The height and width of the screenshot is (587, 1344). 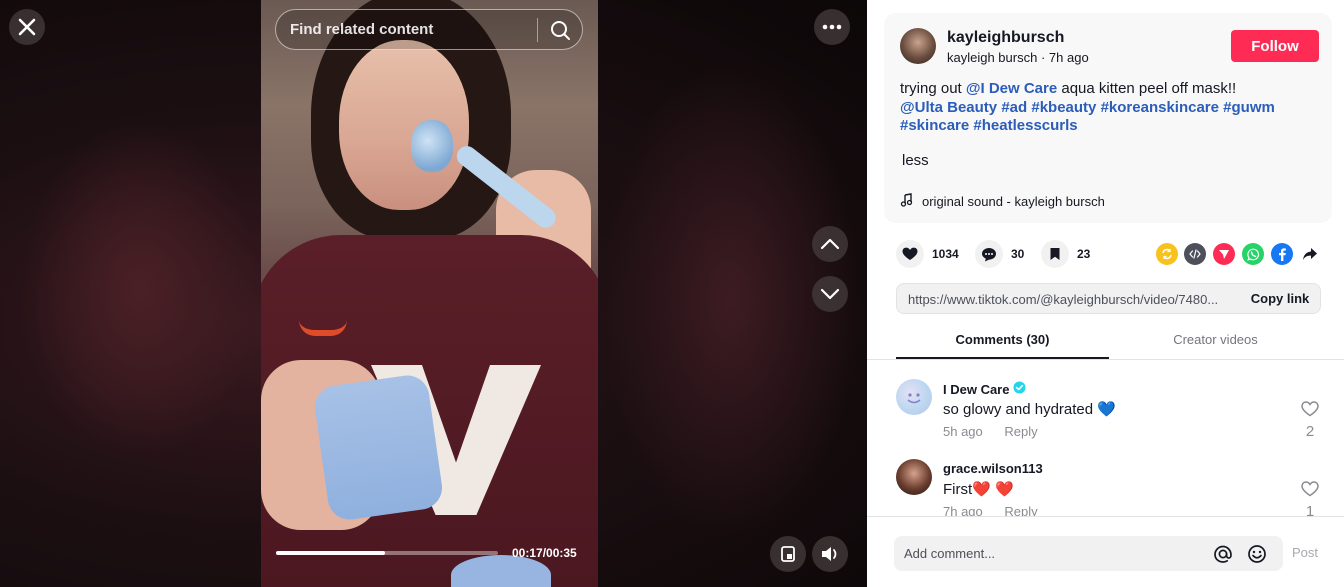 I want to click on comment-like: 2, so click(x=1310, y=420).